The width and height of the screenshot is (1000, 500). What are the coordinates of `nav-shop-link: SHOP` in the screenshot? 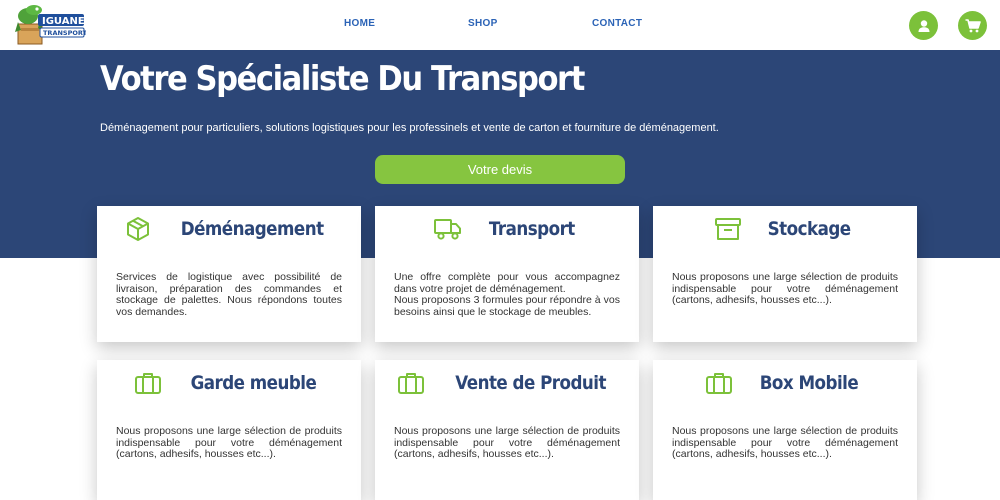 It's located at (483, 23).